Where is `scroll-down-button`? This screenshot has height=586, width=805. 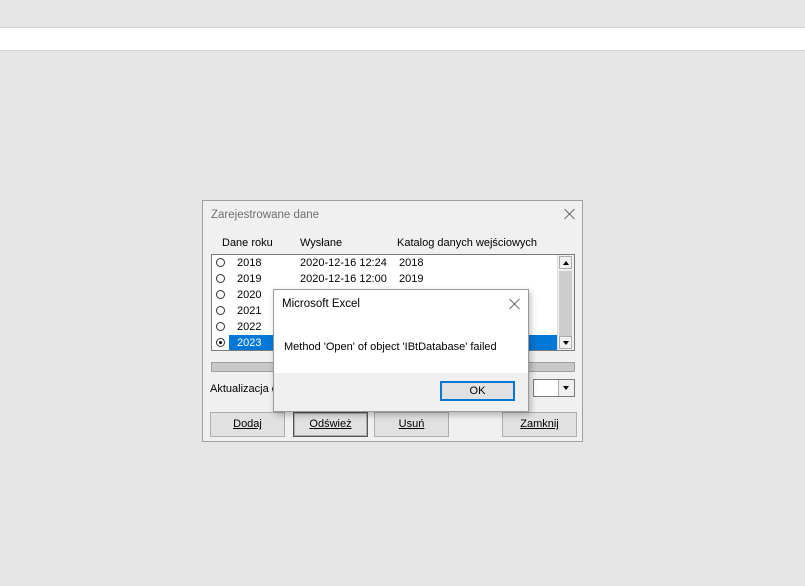
scroll-down-button is located at coordinates (565, 342).